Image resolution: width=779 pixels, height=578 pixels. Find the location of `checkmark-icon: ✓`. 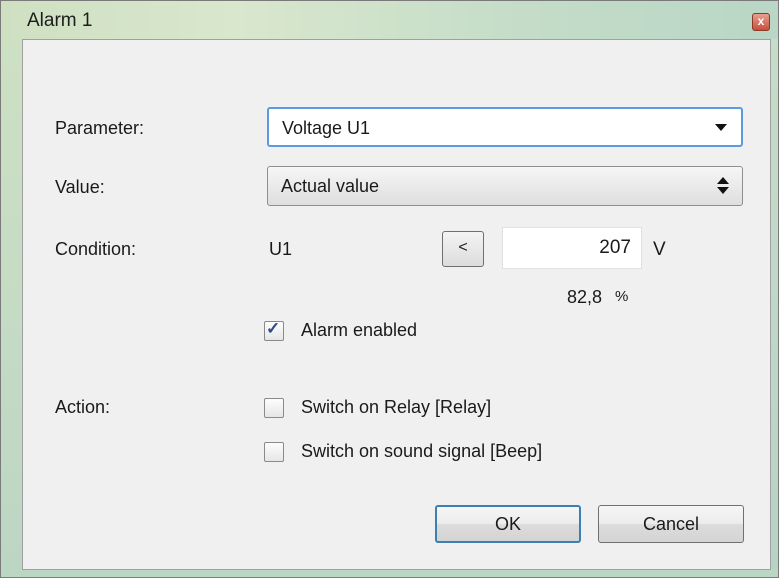

checkmark-icon: ✓ is located at coordinates (273, 328).